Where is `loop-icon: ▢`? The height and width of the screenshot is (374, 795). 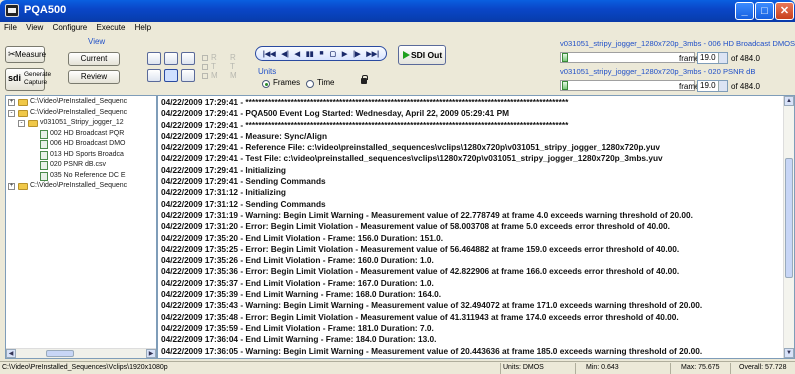 loop-icon: ▢ is located at coordinates (332, 54).